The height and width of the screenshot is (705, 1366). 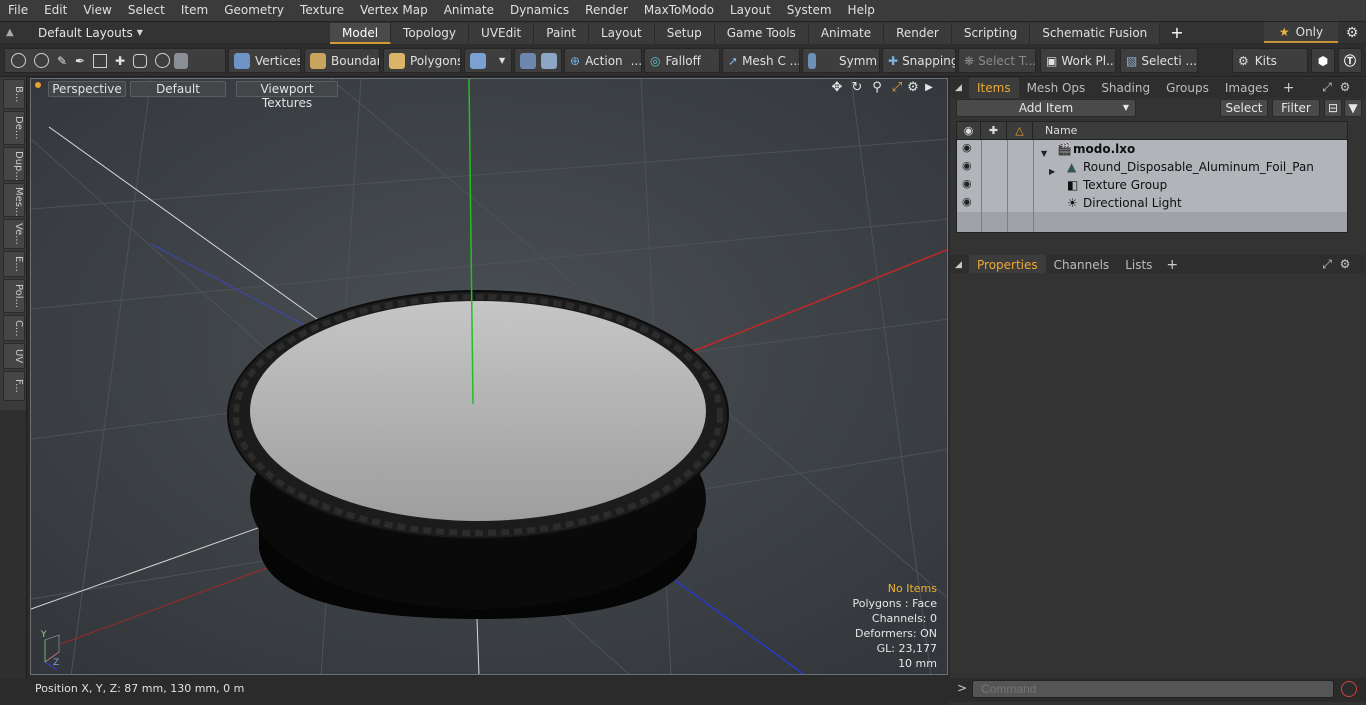 I want to click on collapse-all-icon: ⊟, so click(x=1333, y=108).